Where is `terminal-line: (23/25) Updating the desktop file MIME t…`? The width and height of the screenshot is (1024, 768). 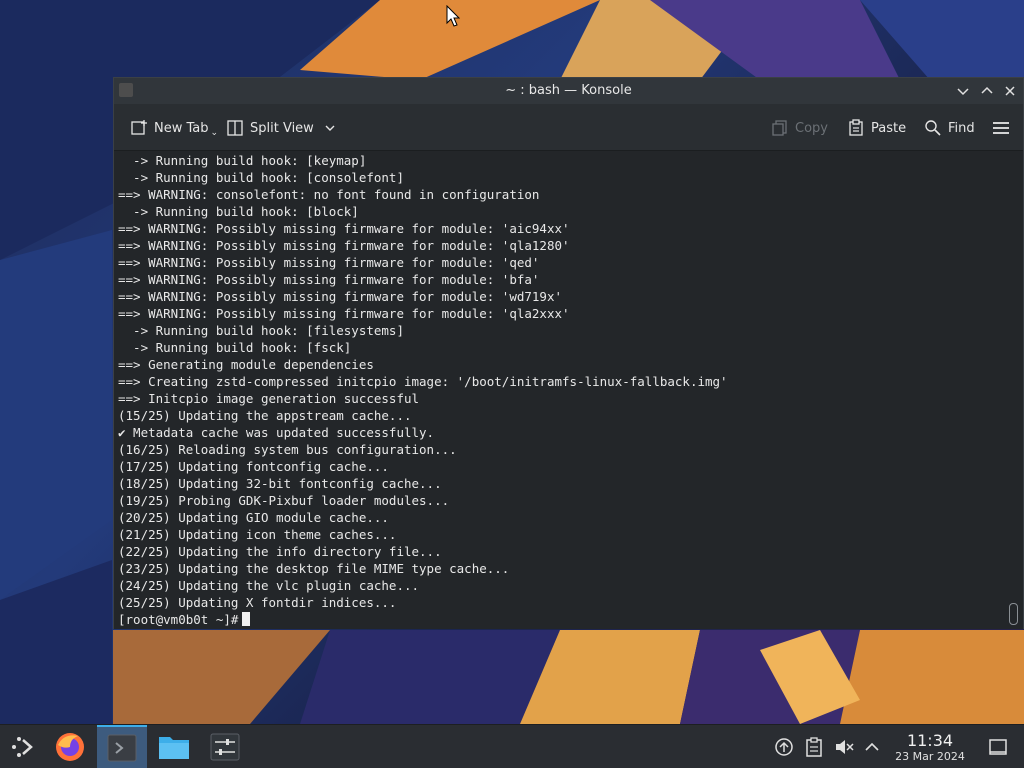
terminal-line: (23/25) Updating the desktop file MIME t… is located at coordinates (314, 568).